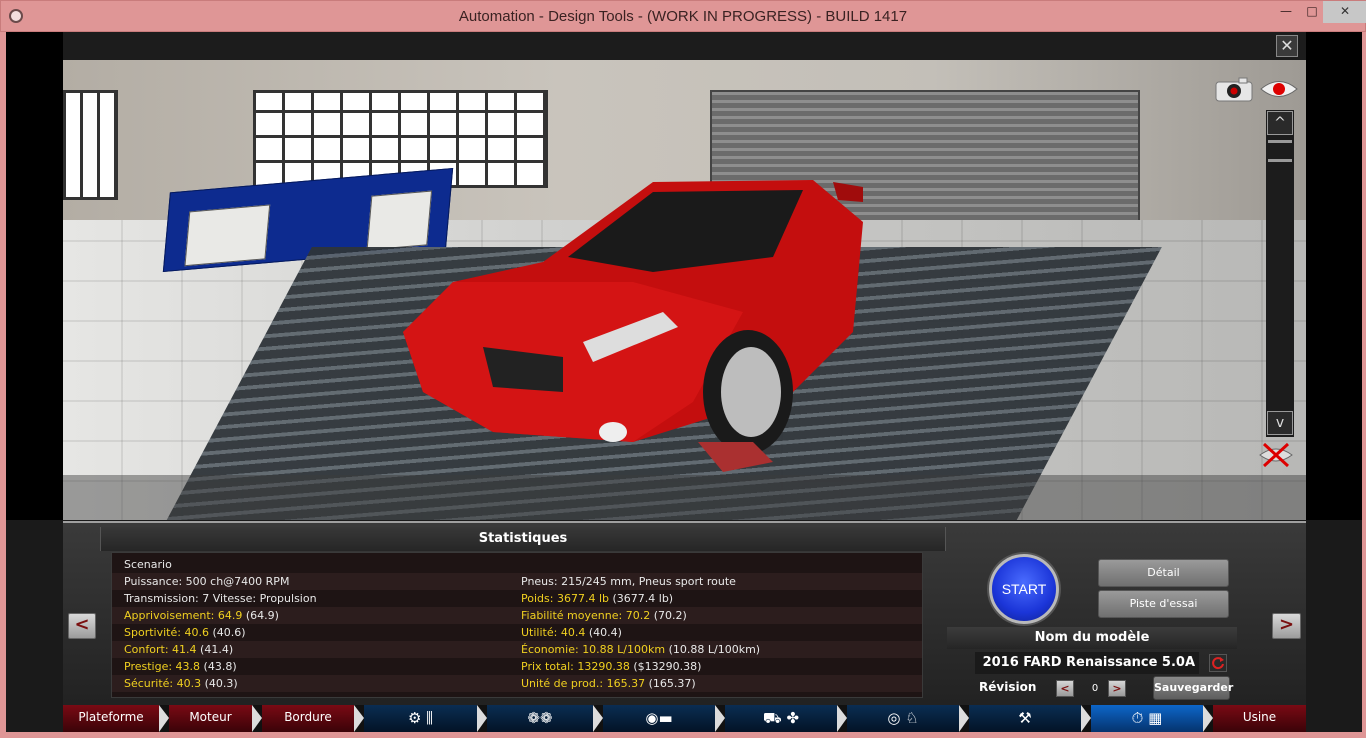 This screenshot has width=1366, height=738. What do you see at coordinates (34, 276) in the screenshot?
I see `left-letterbox` at bounding box center [34, 276].